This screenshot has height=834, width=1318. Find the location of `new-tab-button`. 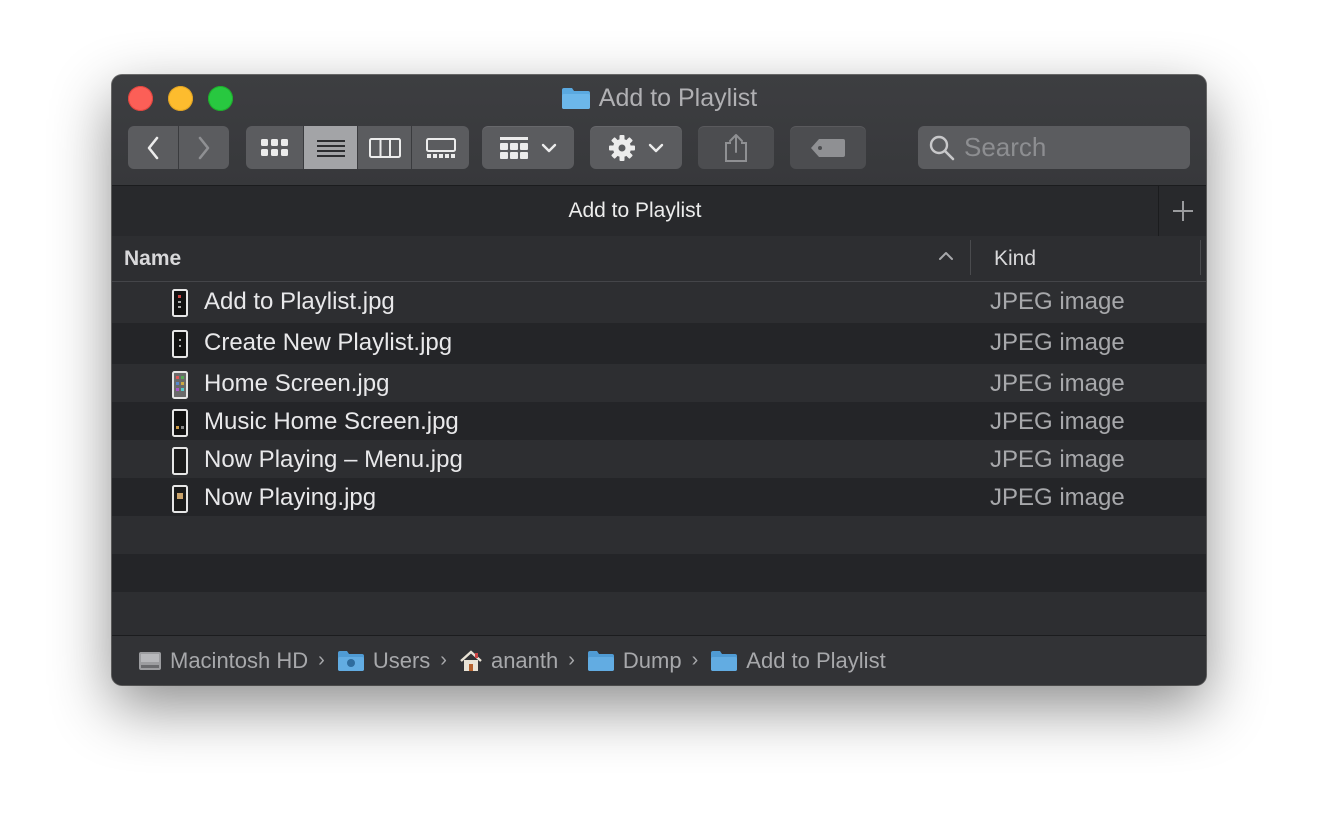

new-tab-button is located at coordinates (1182, 211).